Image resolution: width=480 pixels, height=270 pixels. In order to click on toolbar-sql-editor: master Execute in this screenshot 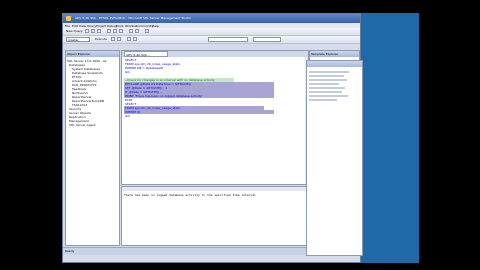, I will do `click(211, 40)`.